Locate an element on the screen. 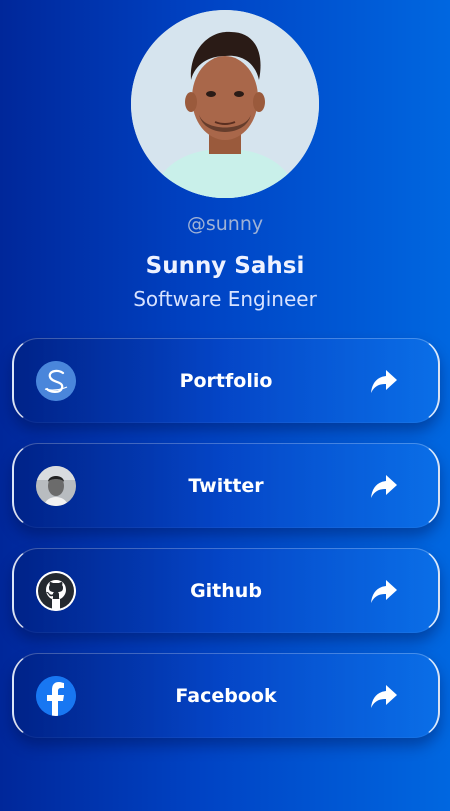 Image resolution: width=450 pixels, height=811 pixels. profile-name: Sunny Sahsi is located at coordinates (225, 266).